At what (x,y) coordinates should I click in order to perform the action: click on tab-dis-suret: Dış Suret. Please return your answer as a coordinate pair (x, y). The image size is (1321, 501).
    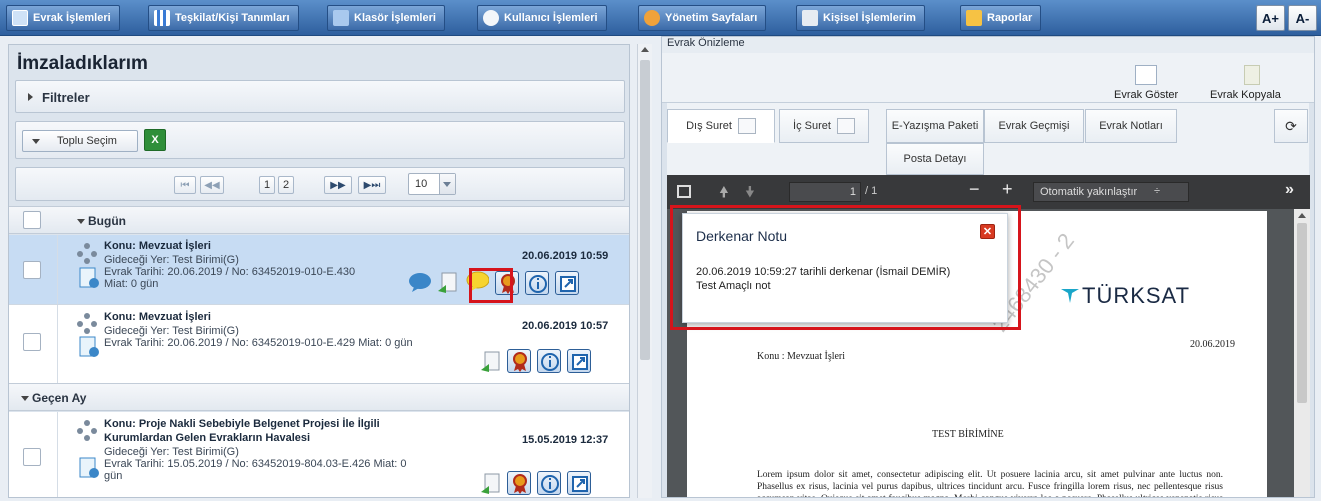
    Looking at the image, I should click on (721, 126).